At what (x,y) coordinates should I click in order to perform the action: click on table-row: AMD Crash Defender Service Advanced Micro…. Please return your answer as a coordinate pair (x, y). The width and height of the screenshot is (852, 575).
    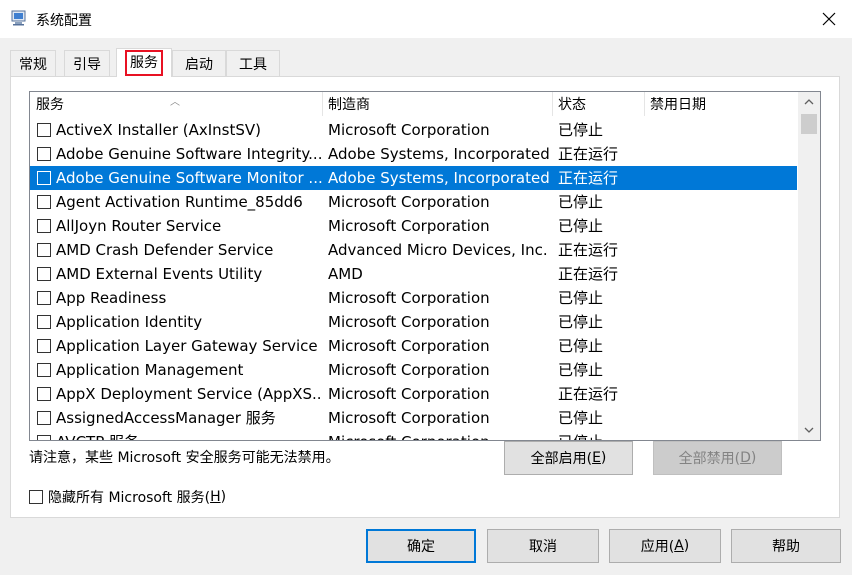
    Looking at the image, I should click on (413, 250).